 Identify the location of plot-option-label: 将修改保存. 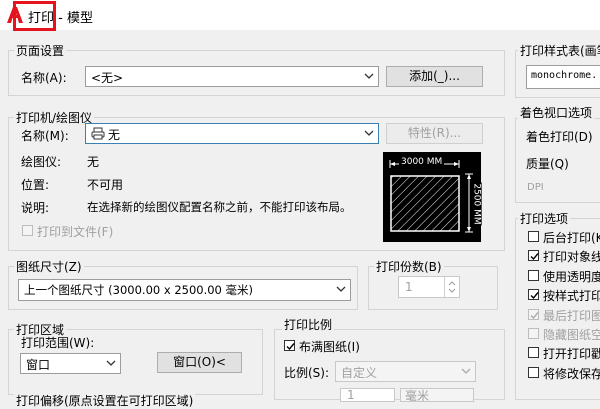
(571, 373).